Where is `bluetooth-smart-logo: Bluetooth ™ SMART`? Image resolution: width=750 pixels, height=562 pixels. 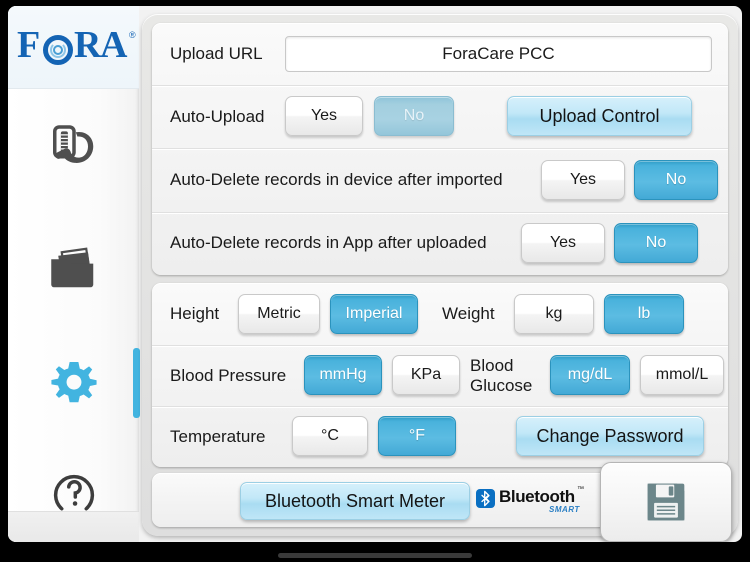
bluetooth-smart-logo: Bluetooth ™ SMART is located at coordinates (536, 502).